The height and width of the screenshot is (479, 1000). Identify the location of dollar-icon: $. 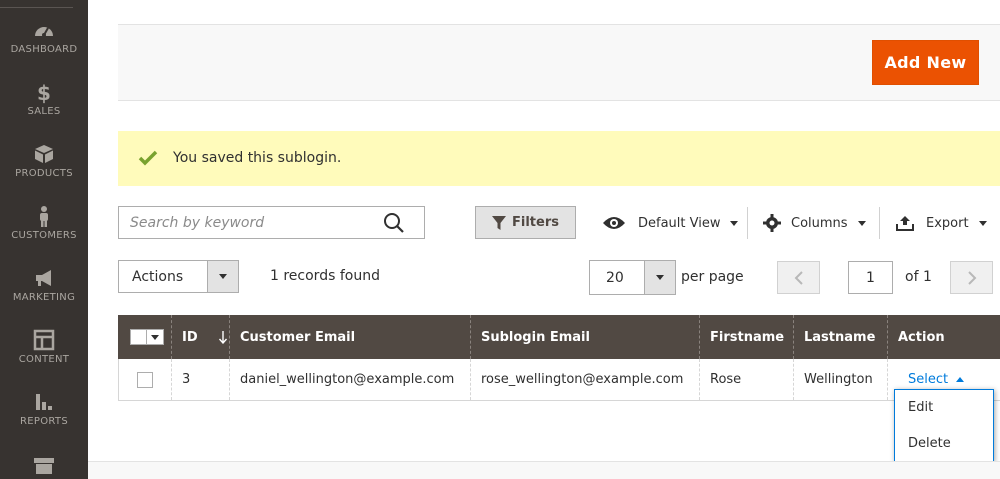
(44, 92).